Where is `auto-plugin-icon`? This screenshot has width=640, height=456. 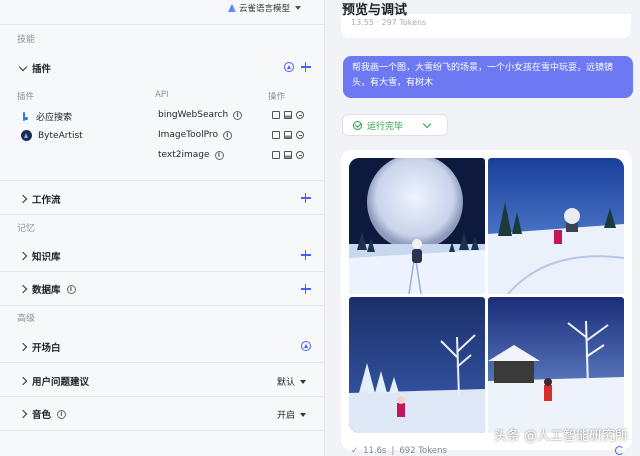
auto-plugin-icon is located at coordinates (289, 67).